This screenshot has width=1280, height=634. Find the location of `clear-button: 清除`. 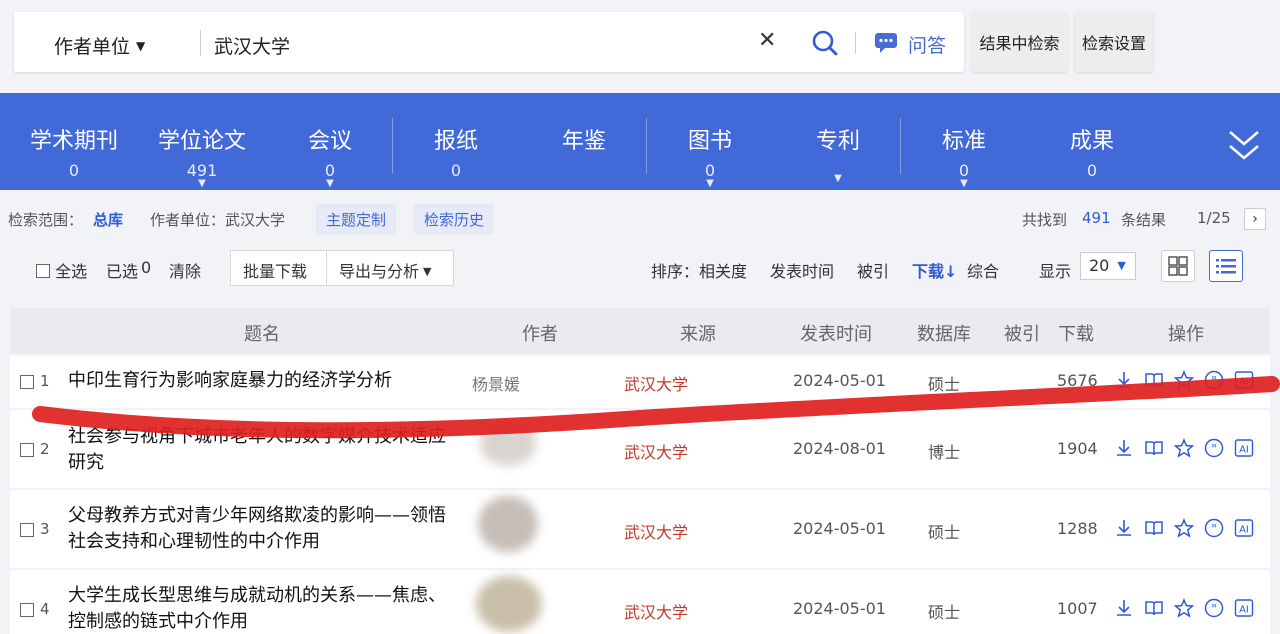

clear-button: 清除 is located at coordinates (185, 270).